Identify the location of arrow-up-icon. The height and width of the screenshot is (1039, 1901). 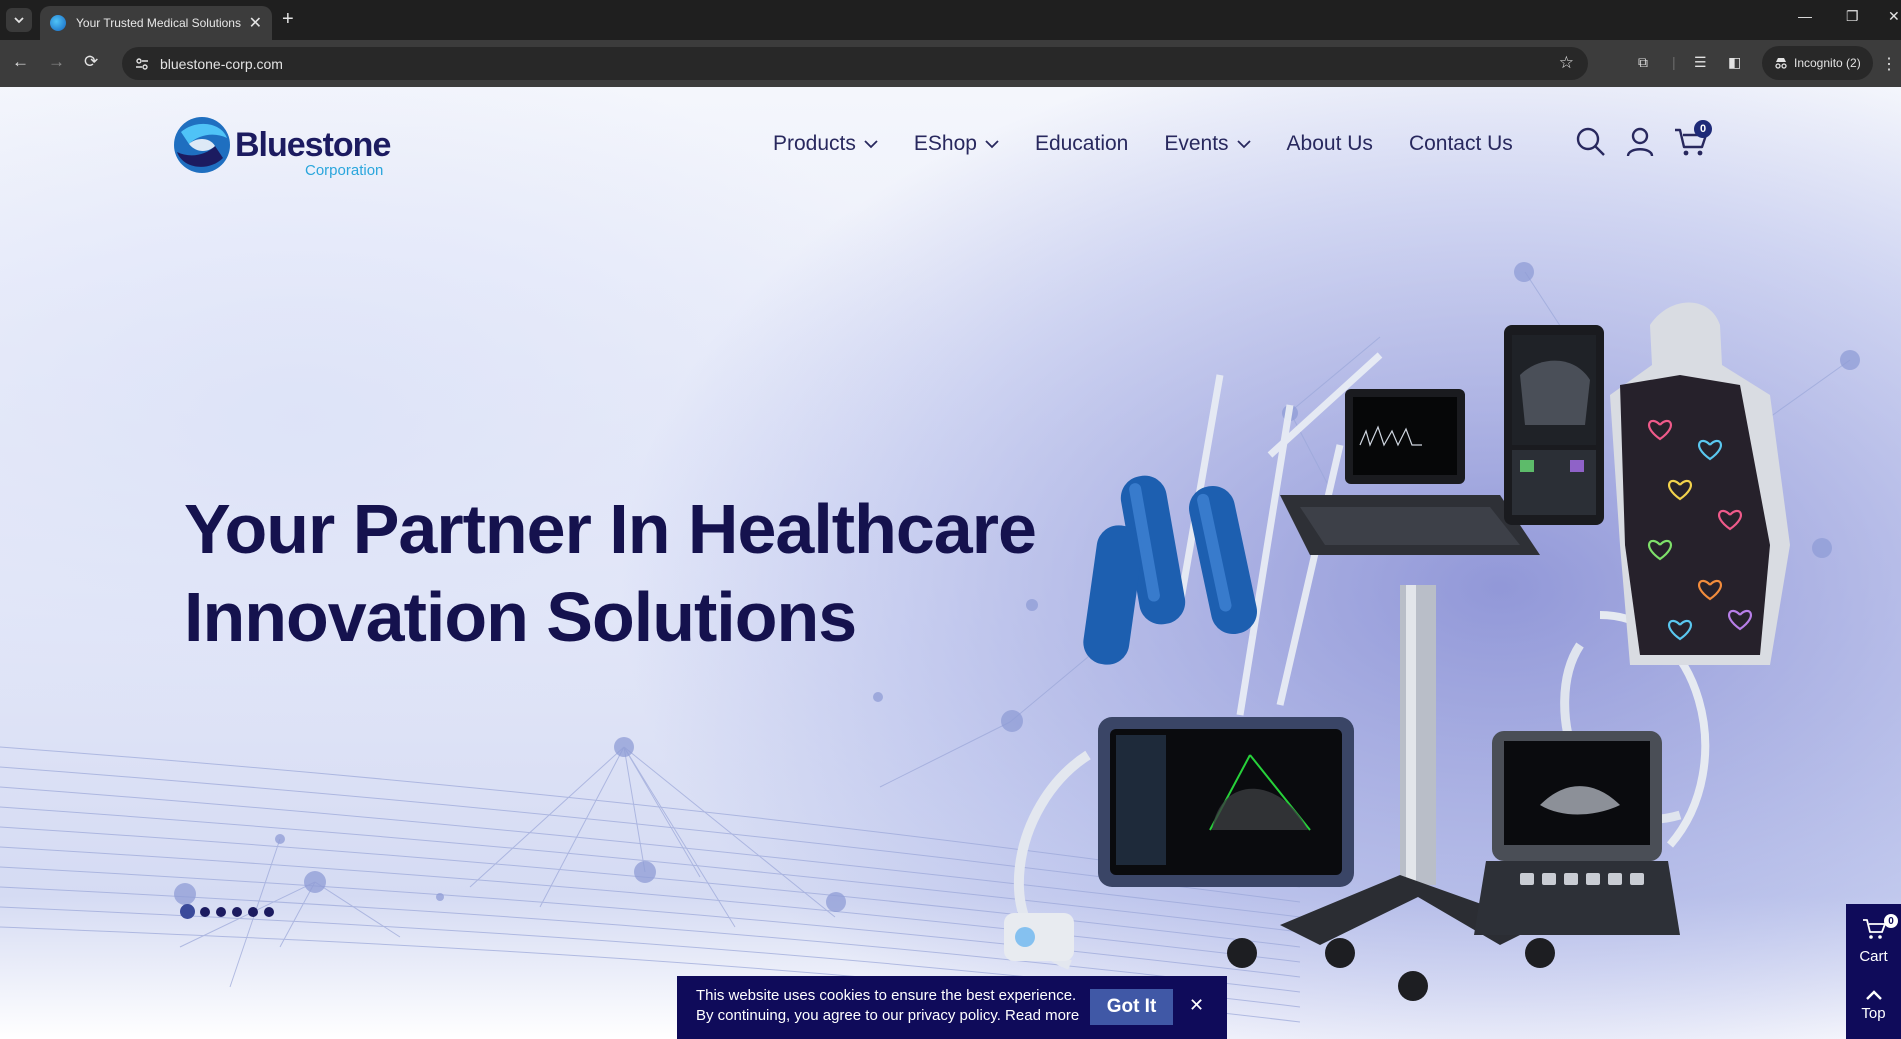
(1874, 995).